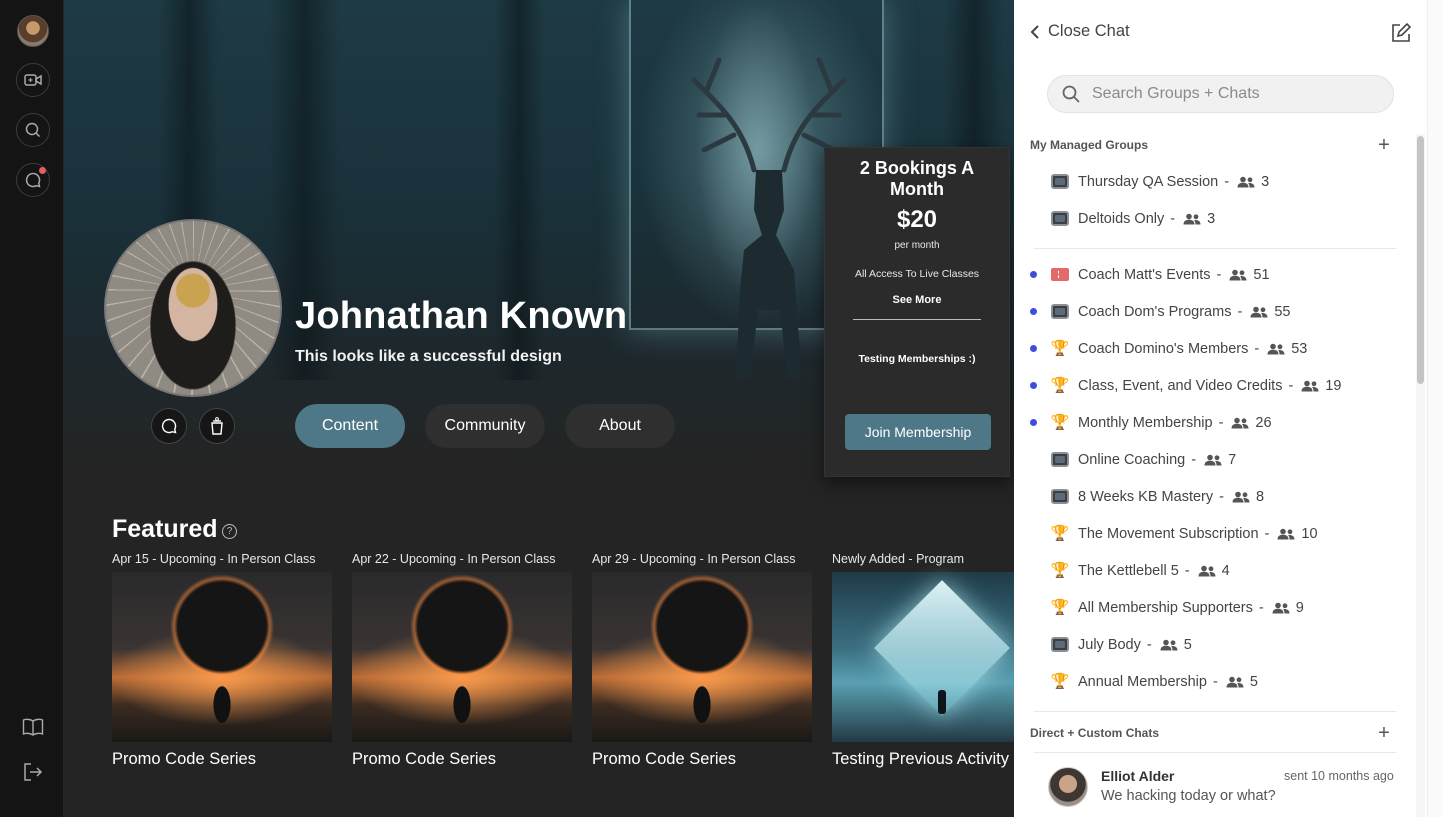 Image resolution: width=1443 pixels, height=817 pixels. What do you see at coordinates (1145, 422) in the screenshot?
I see `group-name: Monthly Membership` at bounding box center [1145, 422].